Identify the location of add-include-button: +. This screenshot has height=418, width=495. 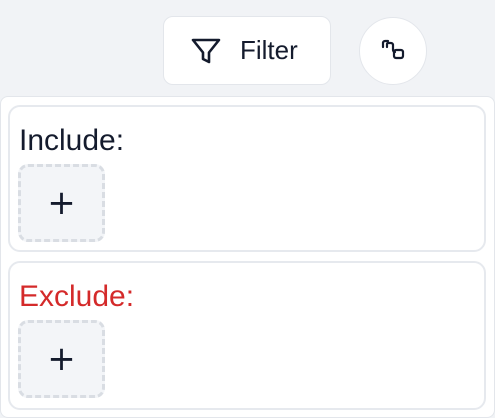
(61, 203).